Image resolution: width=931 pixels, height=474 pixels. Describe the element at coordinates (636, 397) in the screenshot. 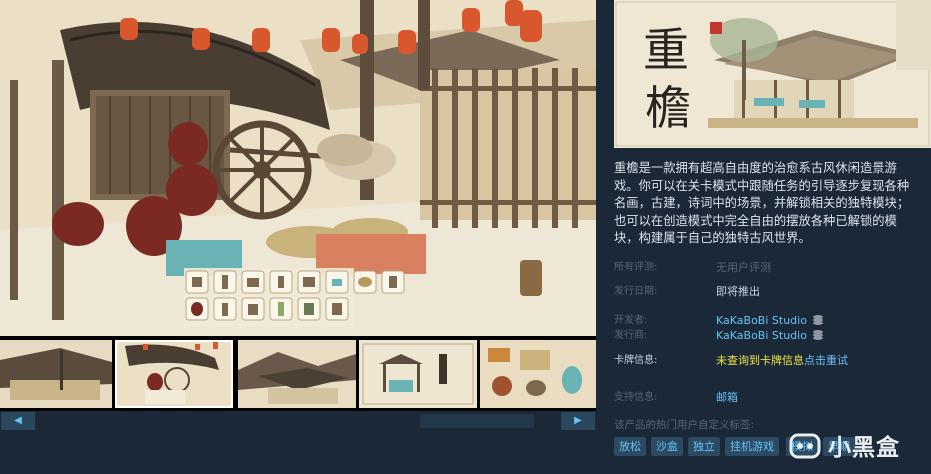

I see `support-label: 支持信息:` at that location.